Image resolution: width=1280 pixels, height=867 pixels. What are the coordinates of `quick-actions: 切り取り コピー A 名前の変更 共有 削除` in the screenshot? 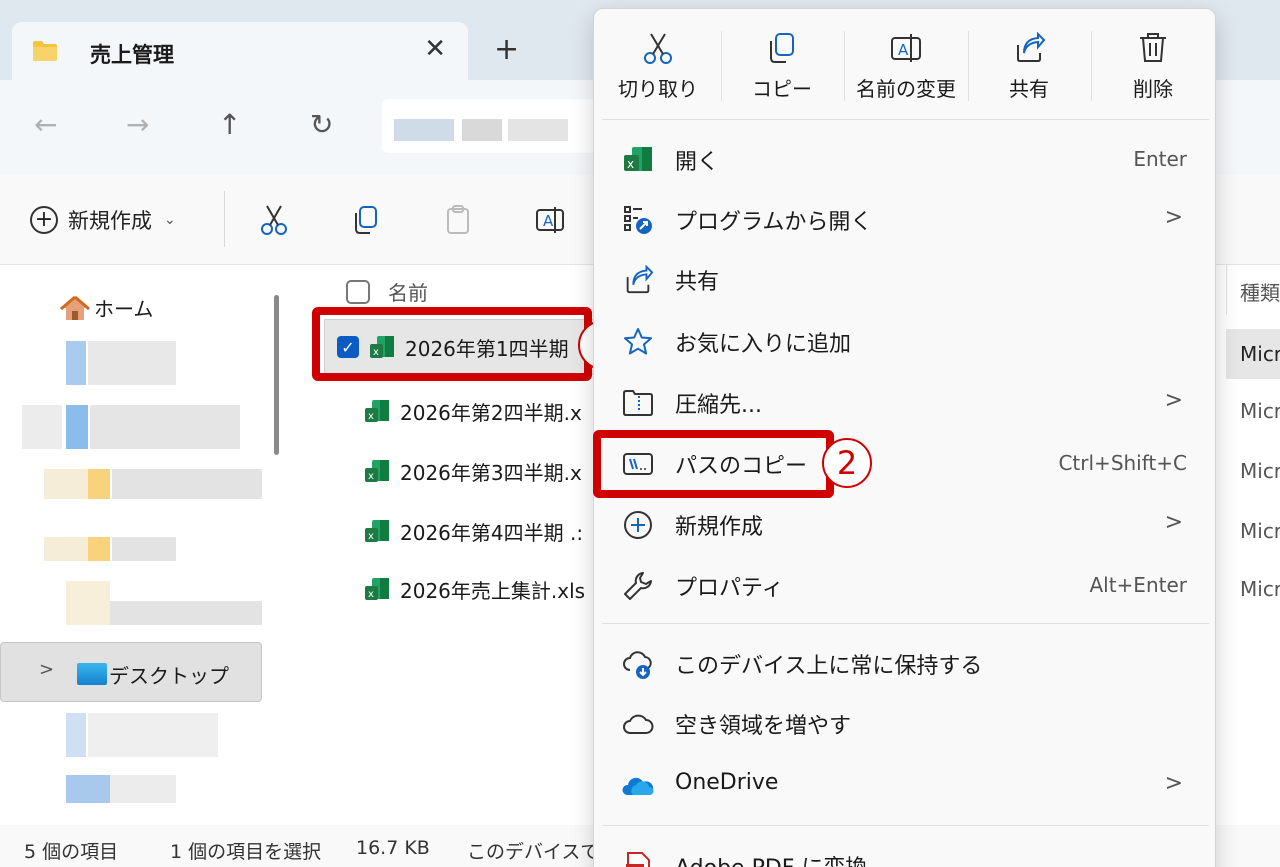 It's located at (905, 64).